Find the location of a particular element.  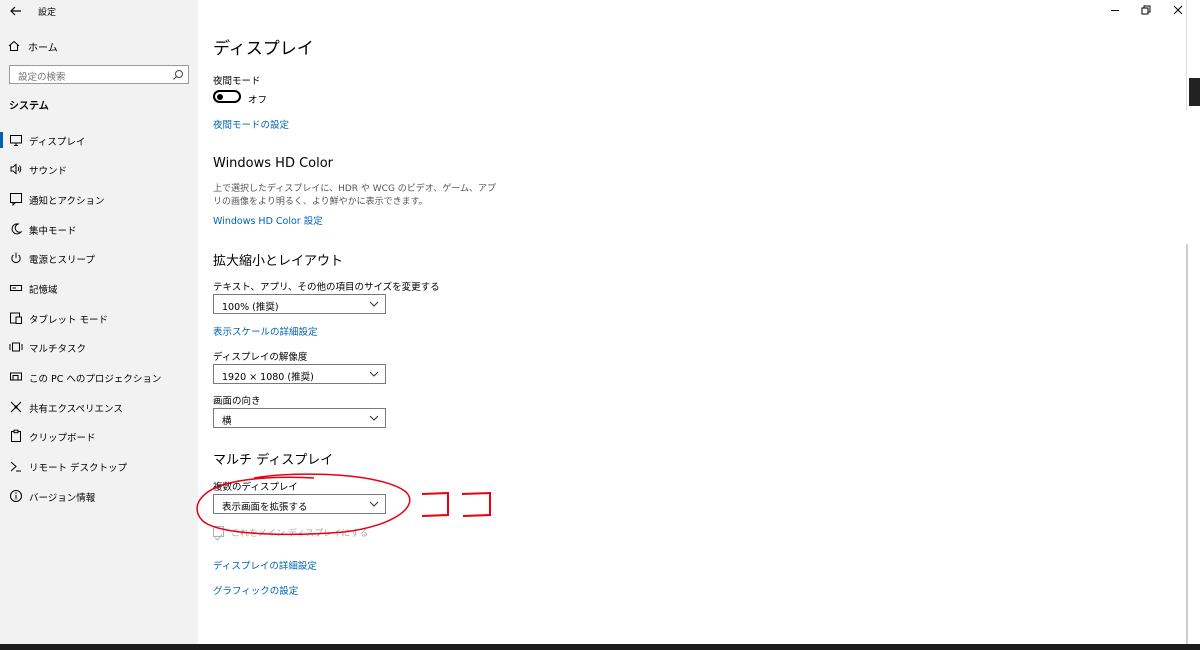

projection-icon is located at coordinates (16, 376).